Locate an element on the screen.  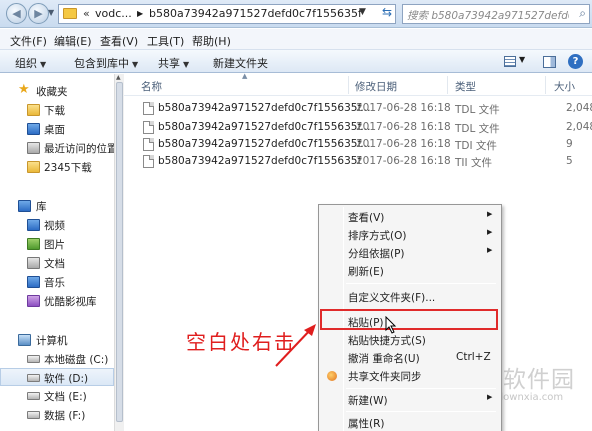
nav-music-label: 音乐 is located at coordinates (54, 283).